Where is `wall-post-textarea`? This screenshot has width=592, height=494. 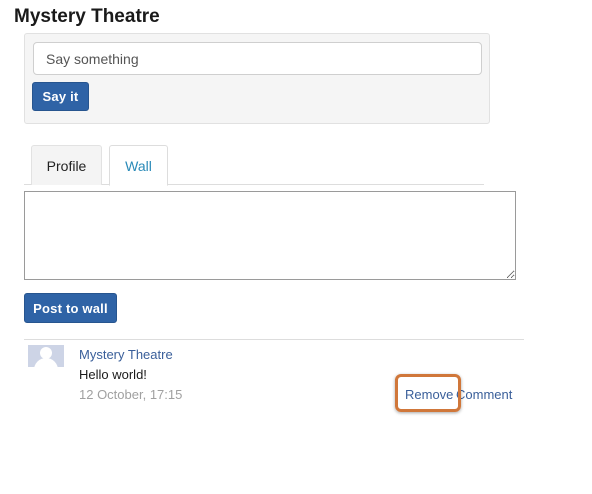 wall-post-textarea is located at coordinates (270, 235).